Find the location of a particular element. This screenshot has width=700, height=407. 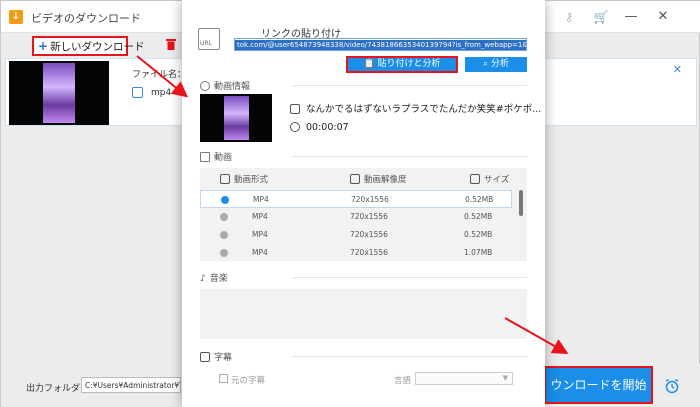

row-size: 1.07MB is located at coordinates (478, 252).